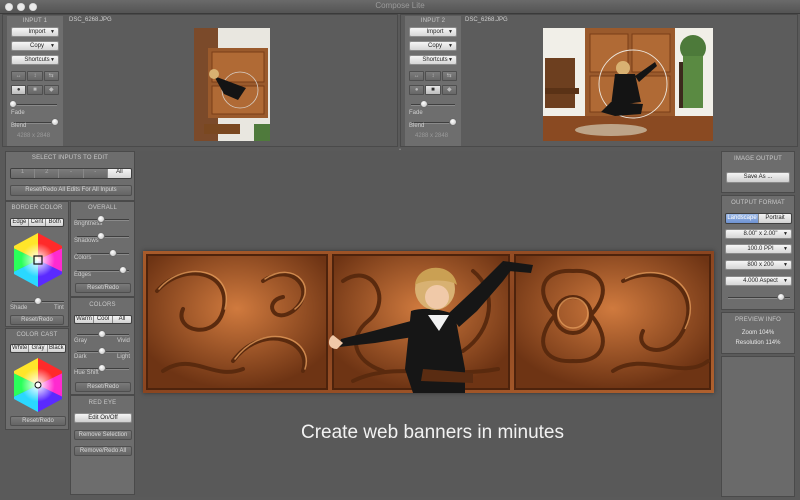 The width and height of the screenshot is (800, 500). What do you see at coordinates (113, 253) in the screenshot?
I see `colors-slider` at bounding box center [113, 253].